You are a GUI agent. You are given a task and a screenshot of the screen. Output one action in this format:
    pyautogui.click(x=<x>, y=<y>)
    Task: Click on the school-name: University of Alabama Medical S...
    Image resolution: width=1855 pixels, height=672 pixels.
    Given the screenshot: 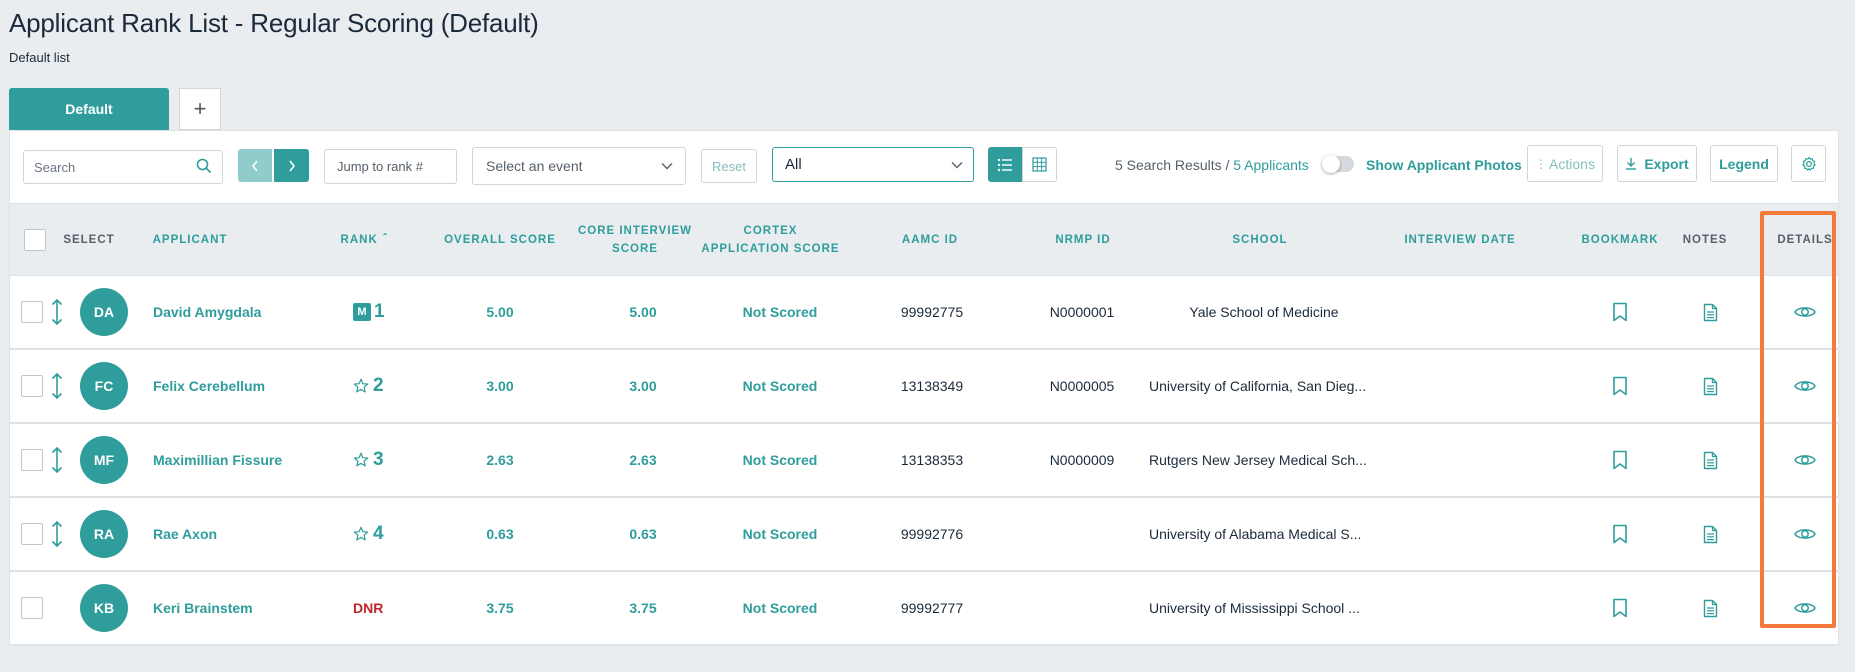 What is the action you would take?
    pyautogui.click(x=1255, y=534)
    